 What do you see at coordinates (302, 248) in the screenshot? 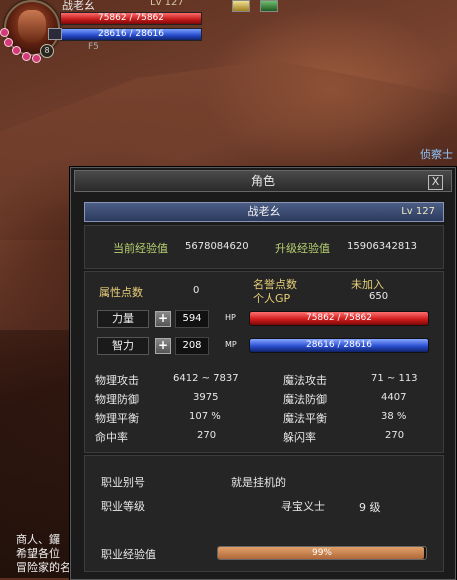
I see `next-exp-label: 升级经验值` at bounding box center [302, 248].